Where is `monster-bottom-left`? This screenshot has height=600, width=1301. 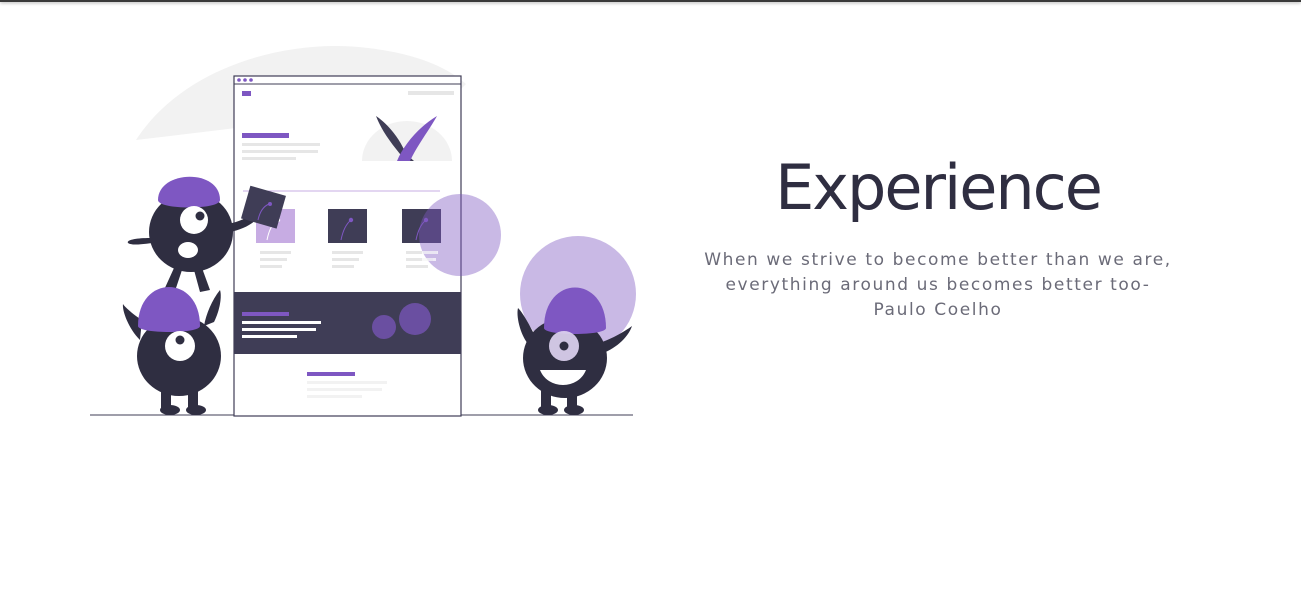
monster-bottom-left is located at coordinates (171, 351).